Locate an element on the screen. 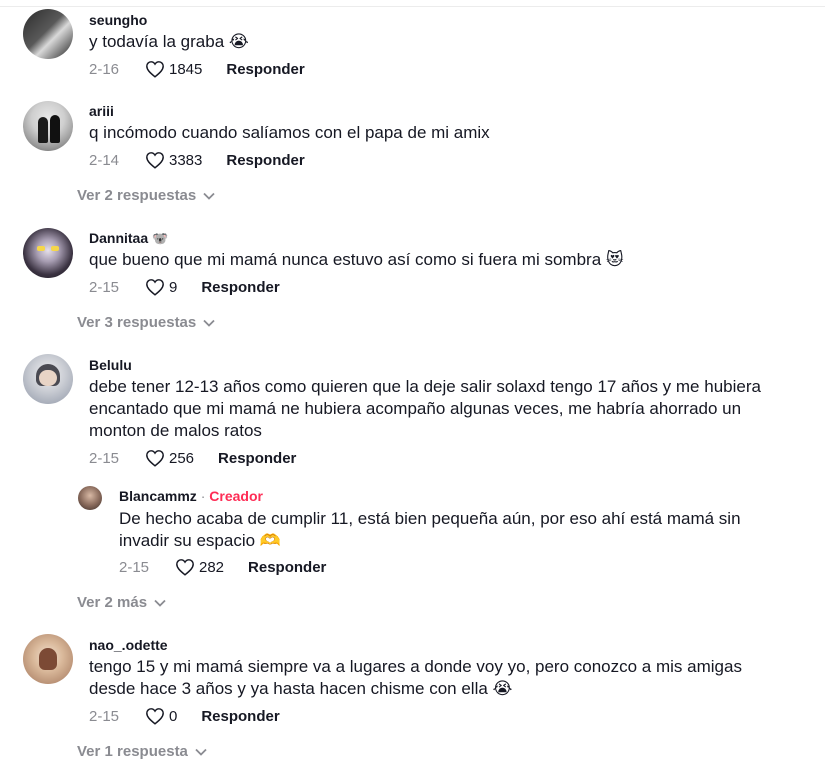 The image size is (825, 764). like-button: 3383 is located at coordinates (173, 160).